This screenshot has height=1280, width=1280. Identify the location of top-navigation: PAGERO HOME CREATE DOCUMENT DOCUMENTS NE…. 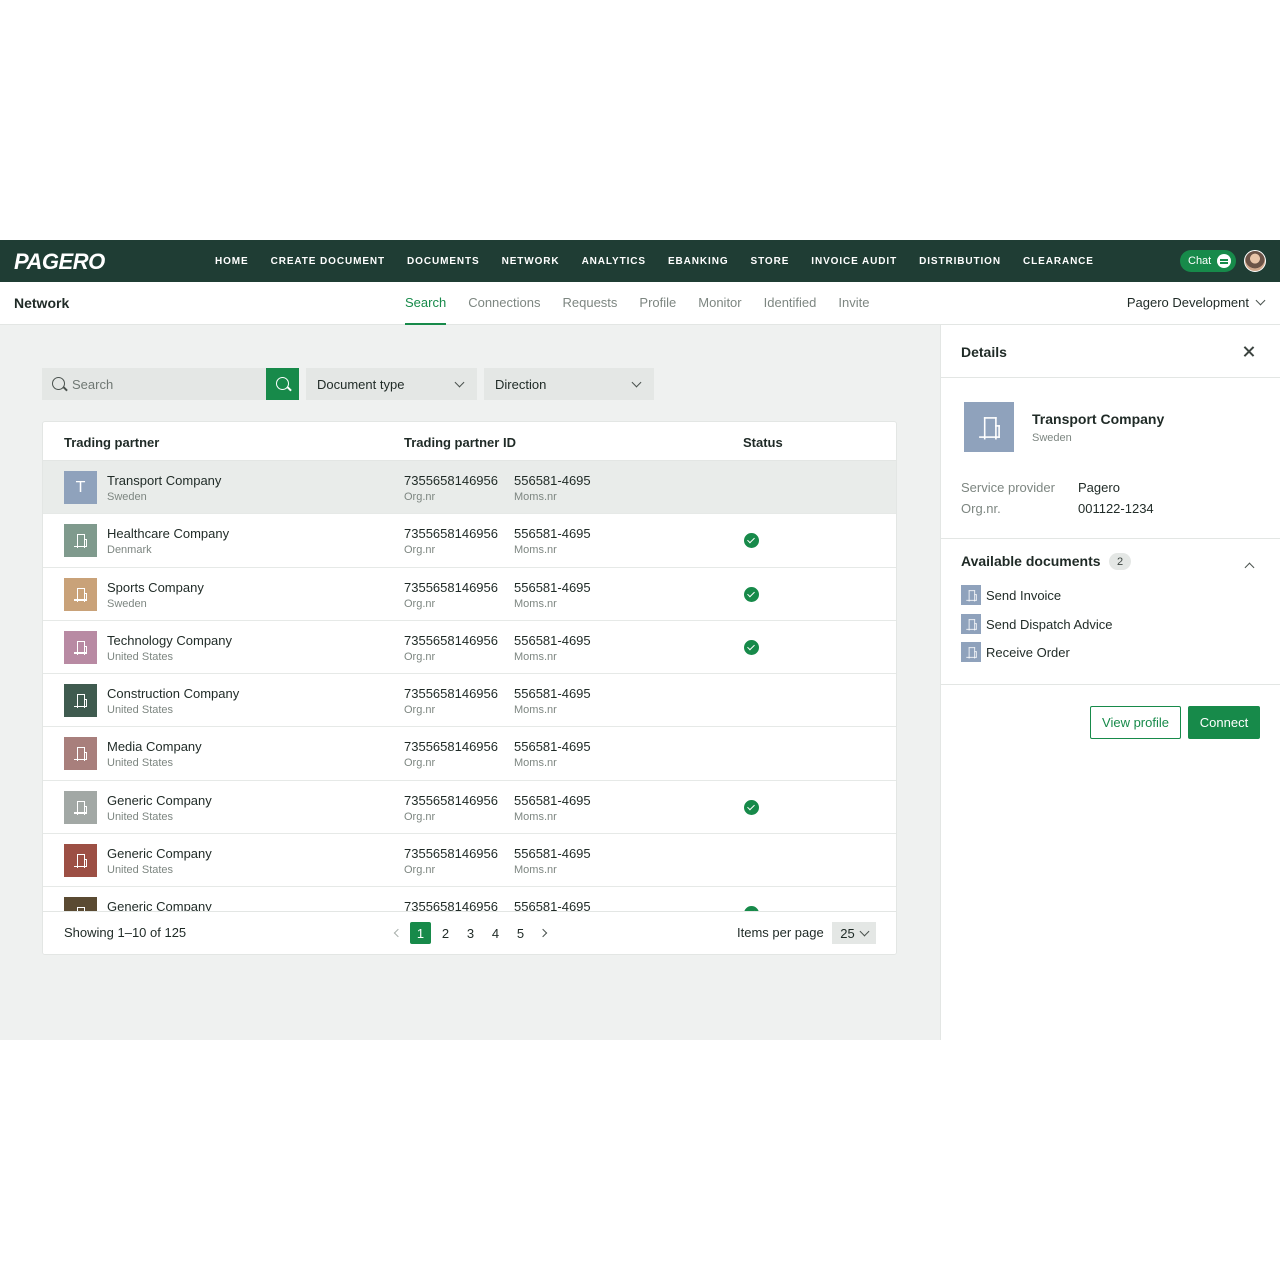
(640, 261).